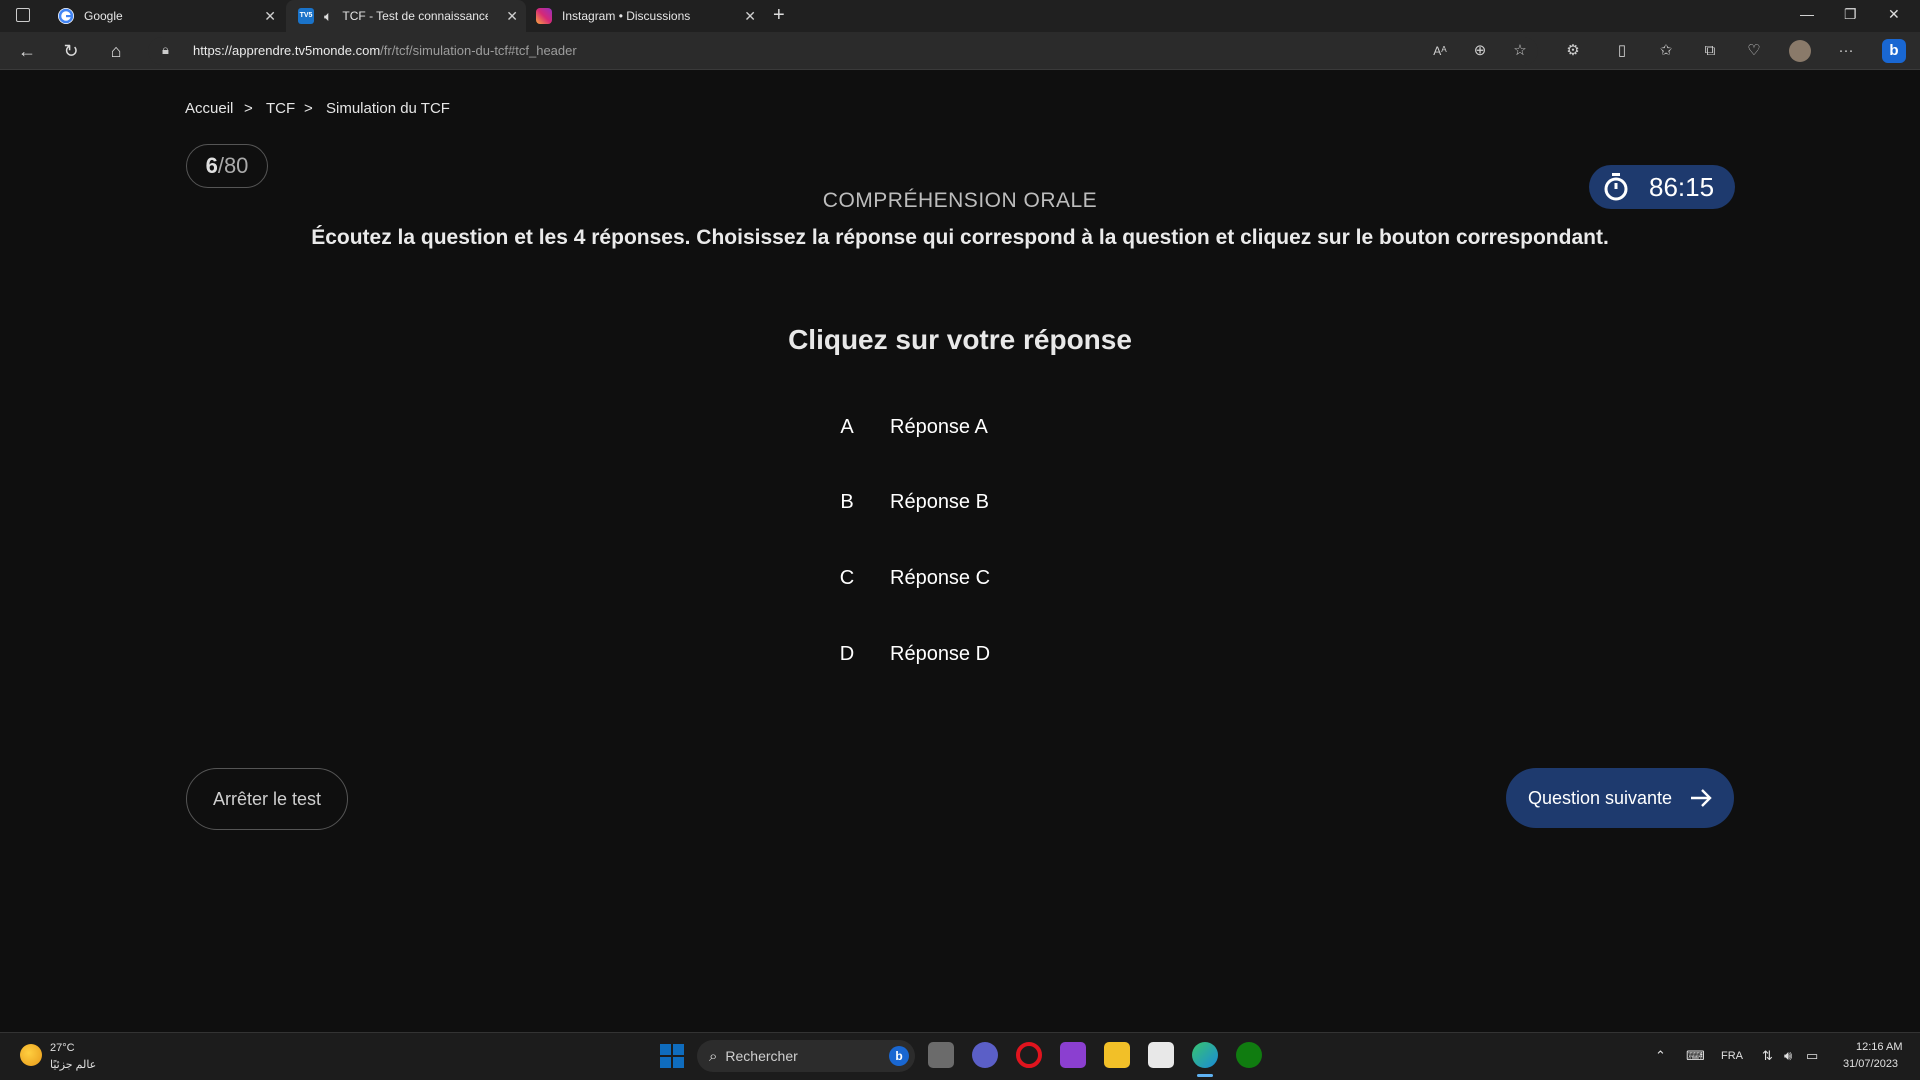  I want to click on weather-icon, so click(31, 1055).